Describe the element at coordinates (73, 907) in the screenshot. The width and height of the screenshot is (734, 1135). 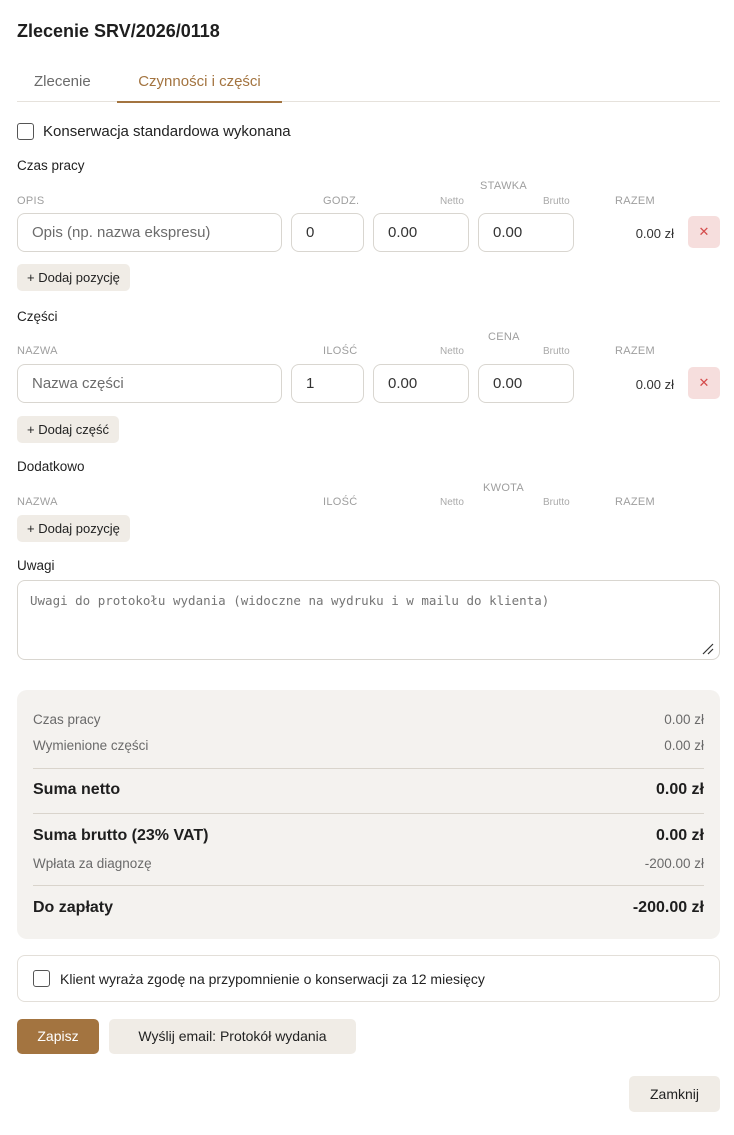
I see `summary-due-label: Do zapłaty` at that location.